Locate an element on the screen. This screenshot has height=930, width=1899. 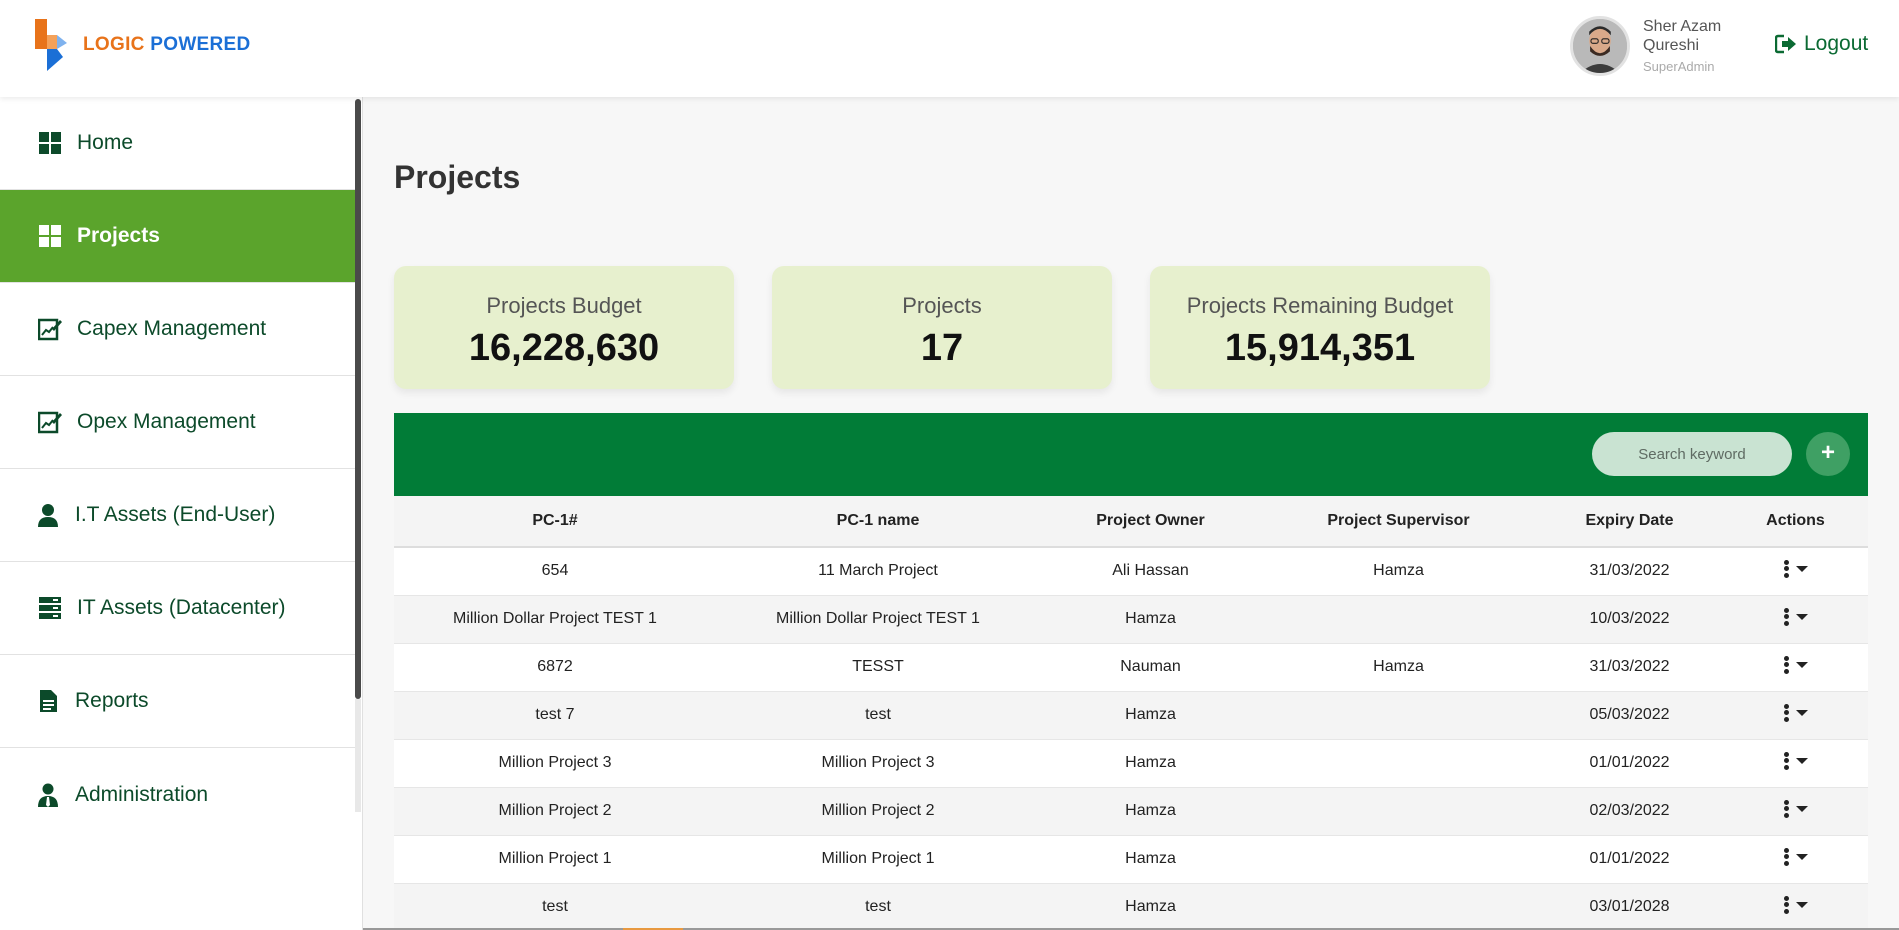
table-row: test 7 test Hamza 05/03/2022 is located at coordinates (1131, 715).